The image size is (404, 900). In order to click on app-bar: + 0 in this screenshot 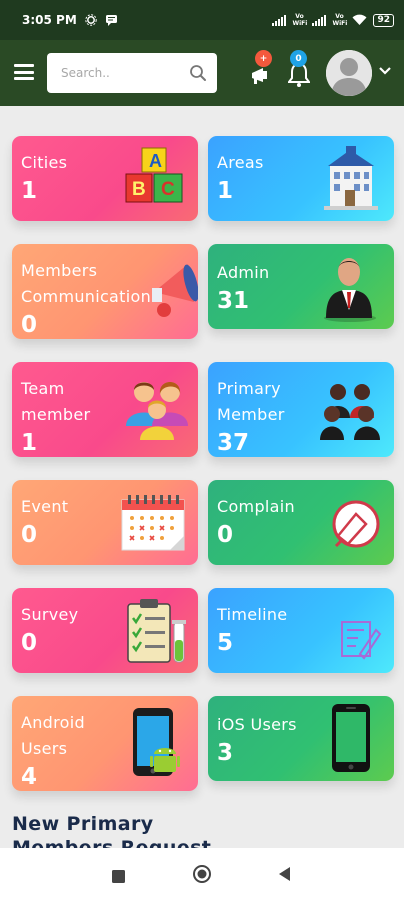, I will do `click(202, 73)`.